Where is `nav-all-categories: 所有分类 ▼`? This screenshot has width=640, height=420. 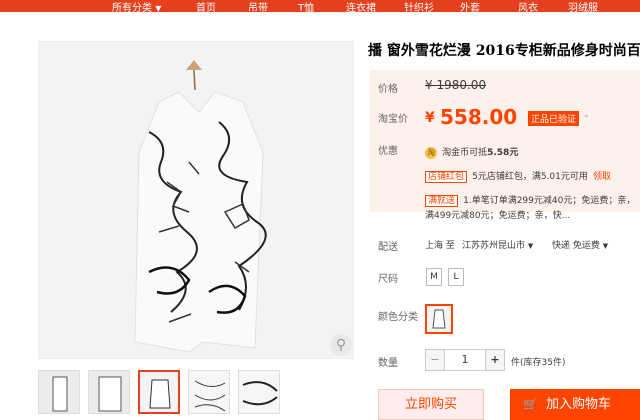
nav-all-categories: 所有分类 ▼ is located at coordinates (136, 7).